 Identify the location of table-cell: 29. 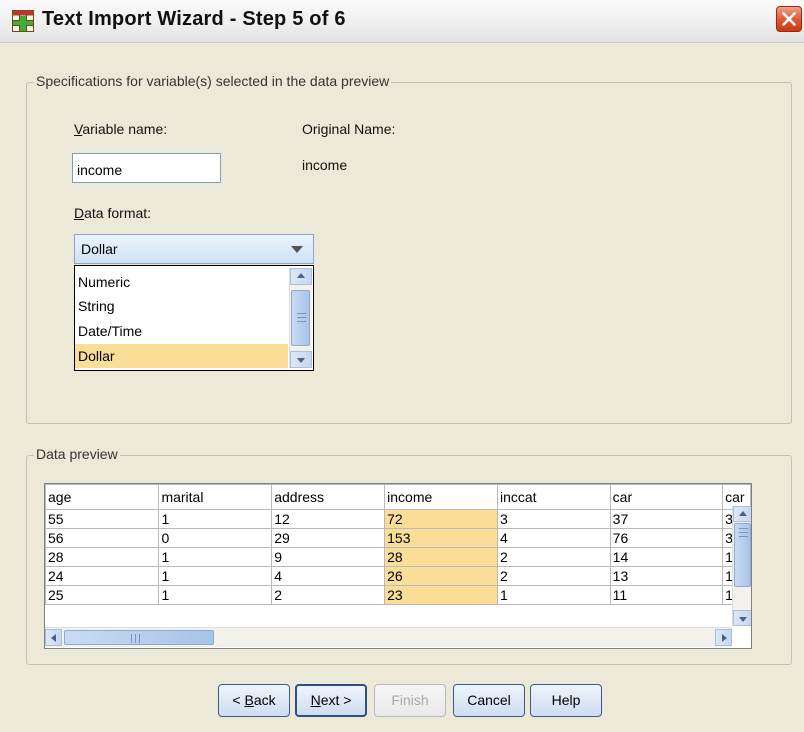
(328, 538).